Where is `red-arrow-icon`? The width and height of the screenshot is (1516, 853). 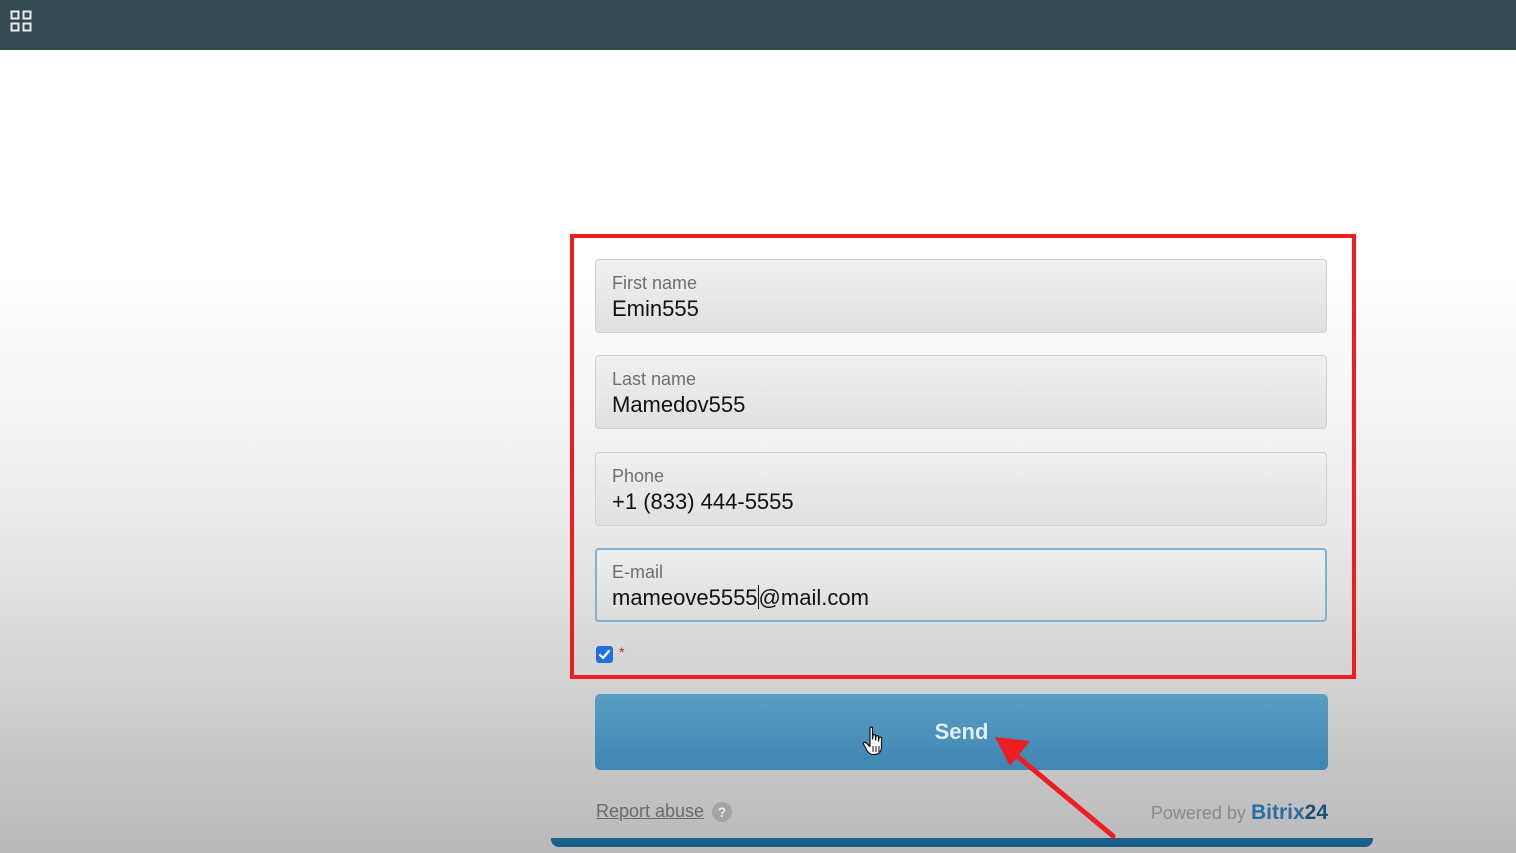 red-arrow-icon is located at coordinates (1055, 788).